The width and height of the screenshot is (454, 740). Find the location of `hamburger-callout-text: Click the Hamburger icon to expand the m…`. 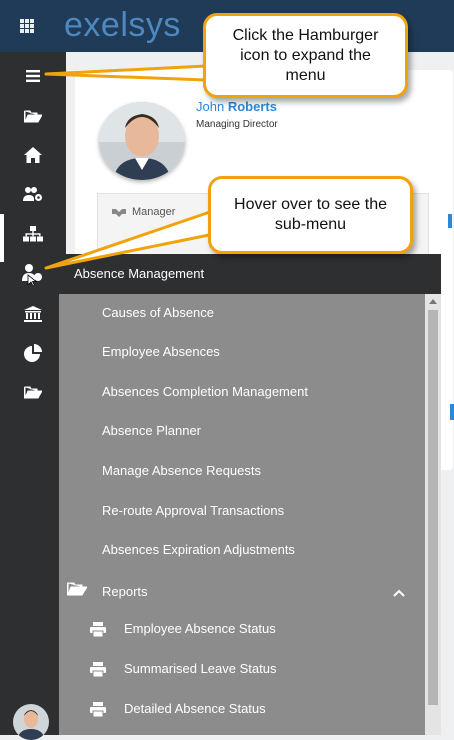

hamburger-callout-text: Click the Hamburger icon to expand the m… is located at coordinates (305, 55).